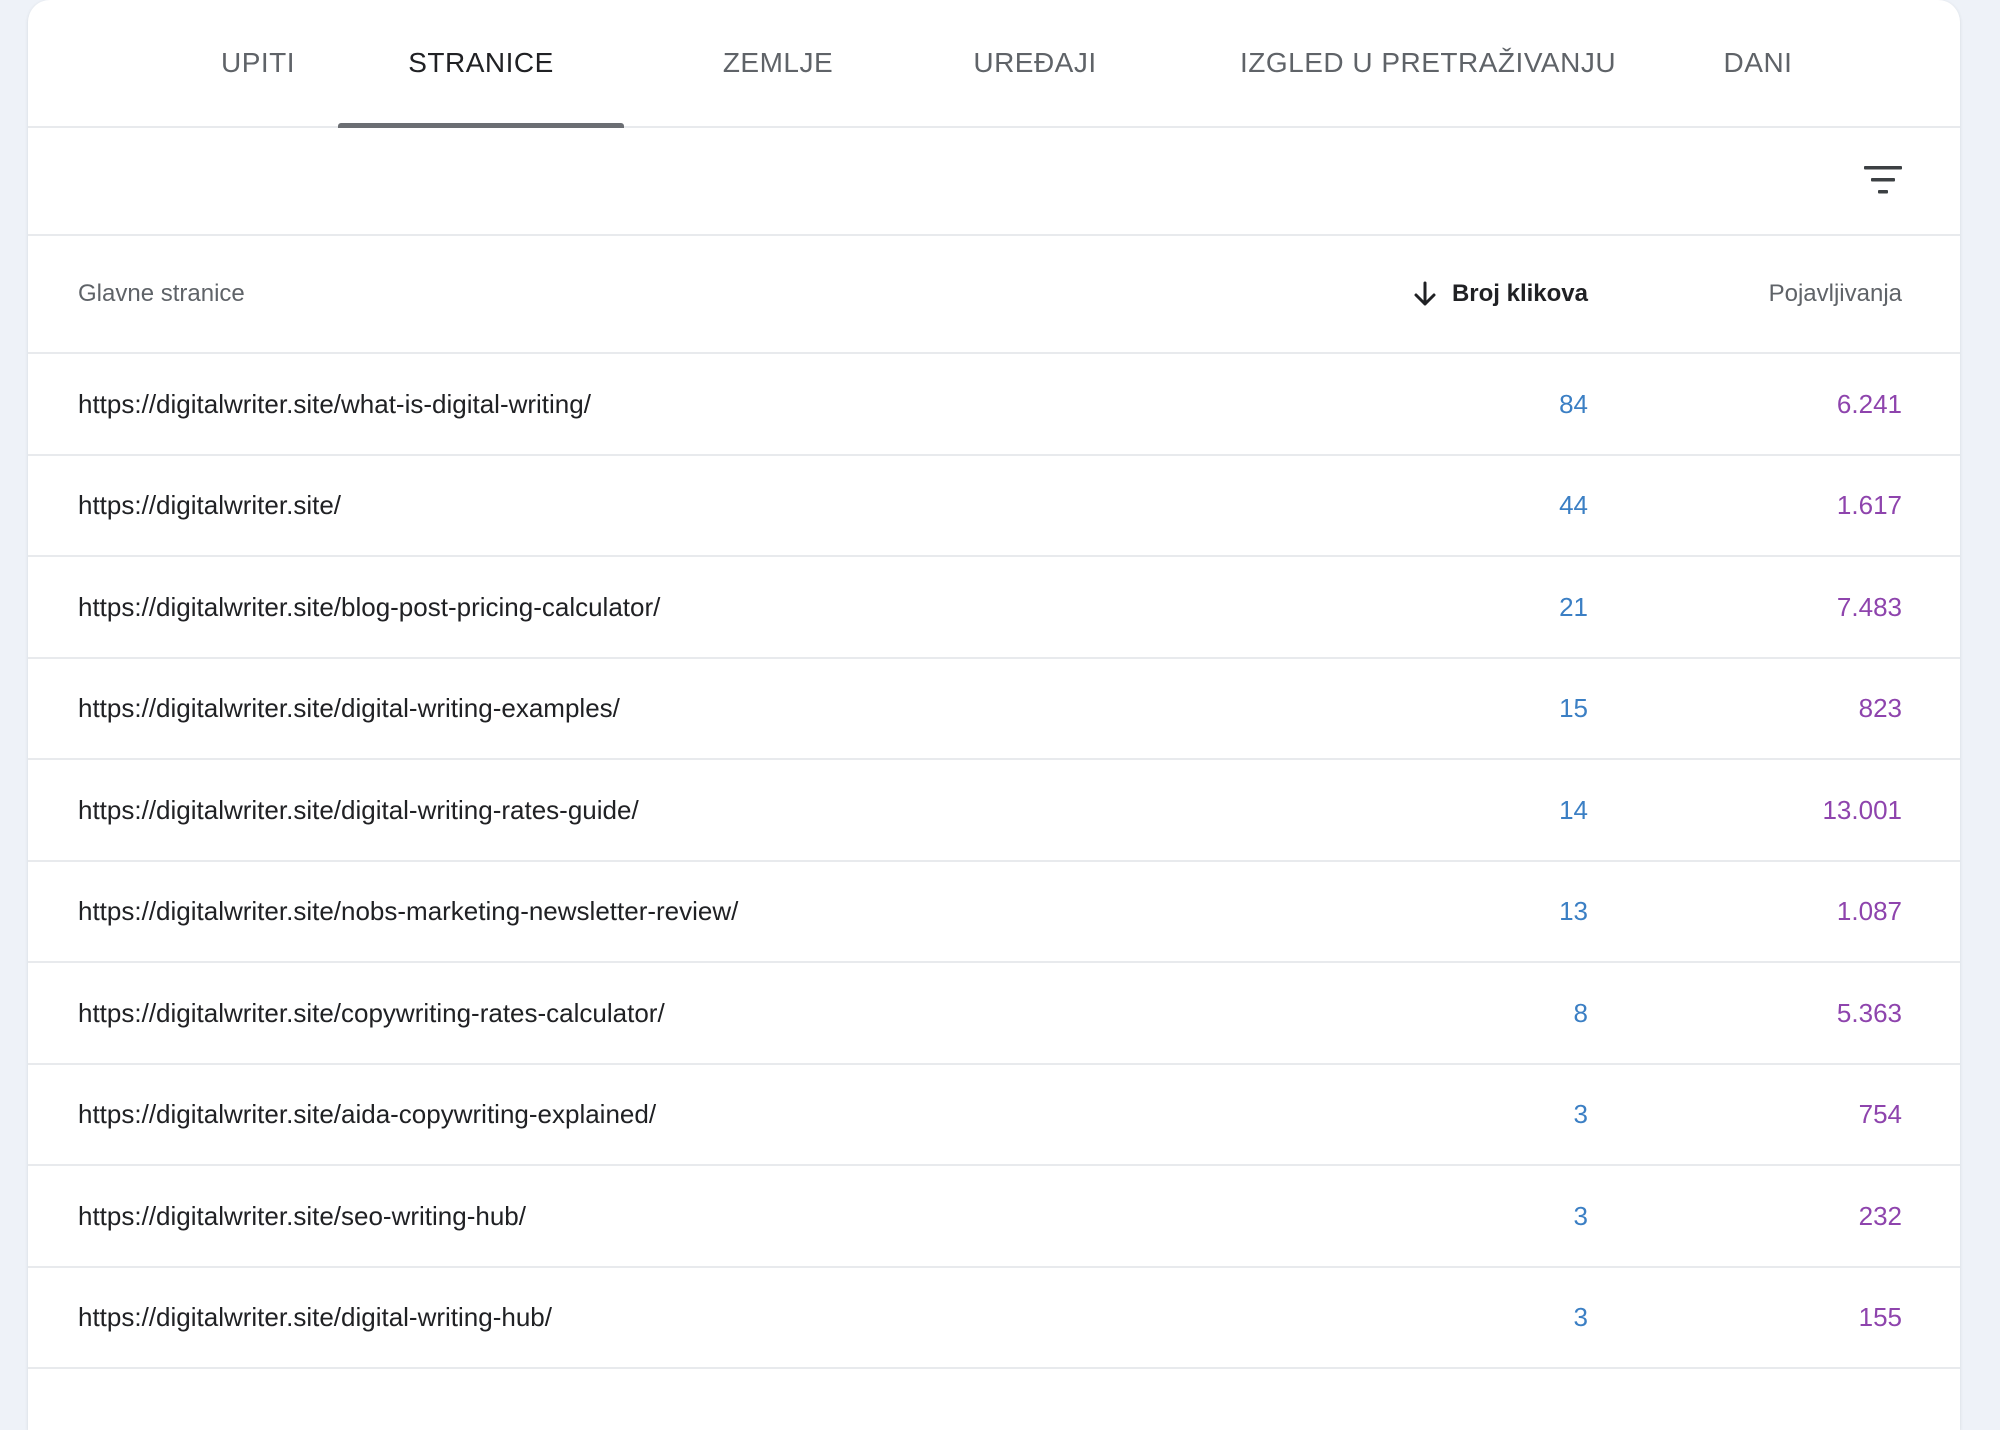 Image resolution: width=2000 pixels, height=1430 pixels. Describe the element at coordinates (1573, 708) in the screenshot. I see `clicks-value: 15` at that location.